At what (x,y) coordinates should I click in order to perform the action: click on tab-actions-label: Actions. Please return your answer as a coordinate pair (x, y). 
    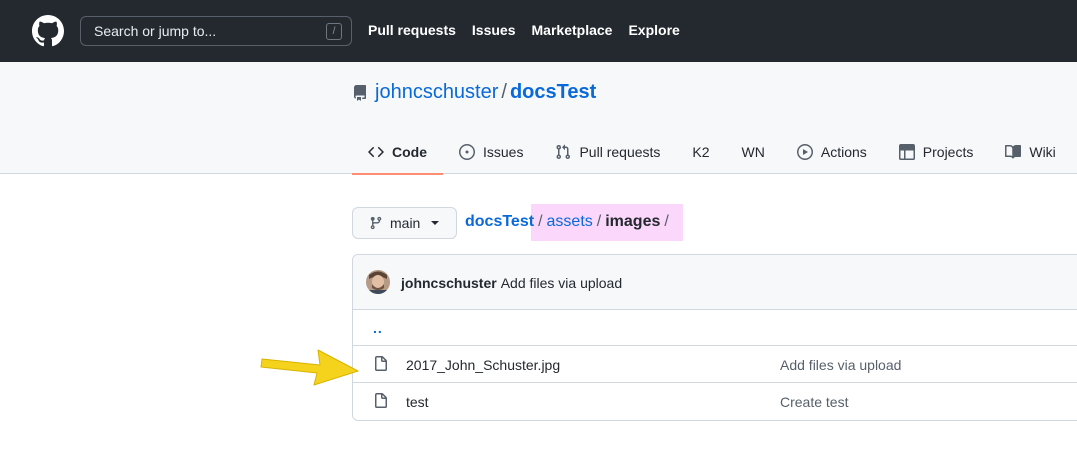
    Looking at the image, I should click on (843, 151).